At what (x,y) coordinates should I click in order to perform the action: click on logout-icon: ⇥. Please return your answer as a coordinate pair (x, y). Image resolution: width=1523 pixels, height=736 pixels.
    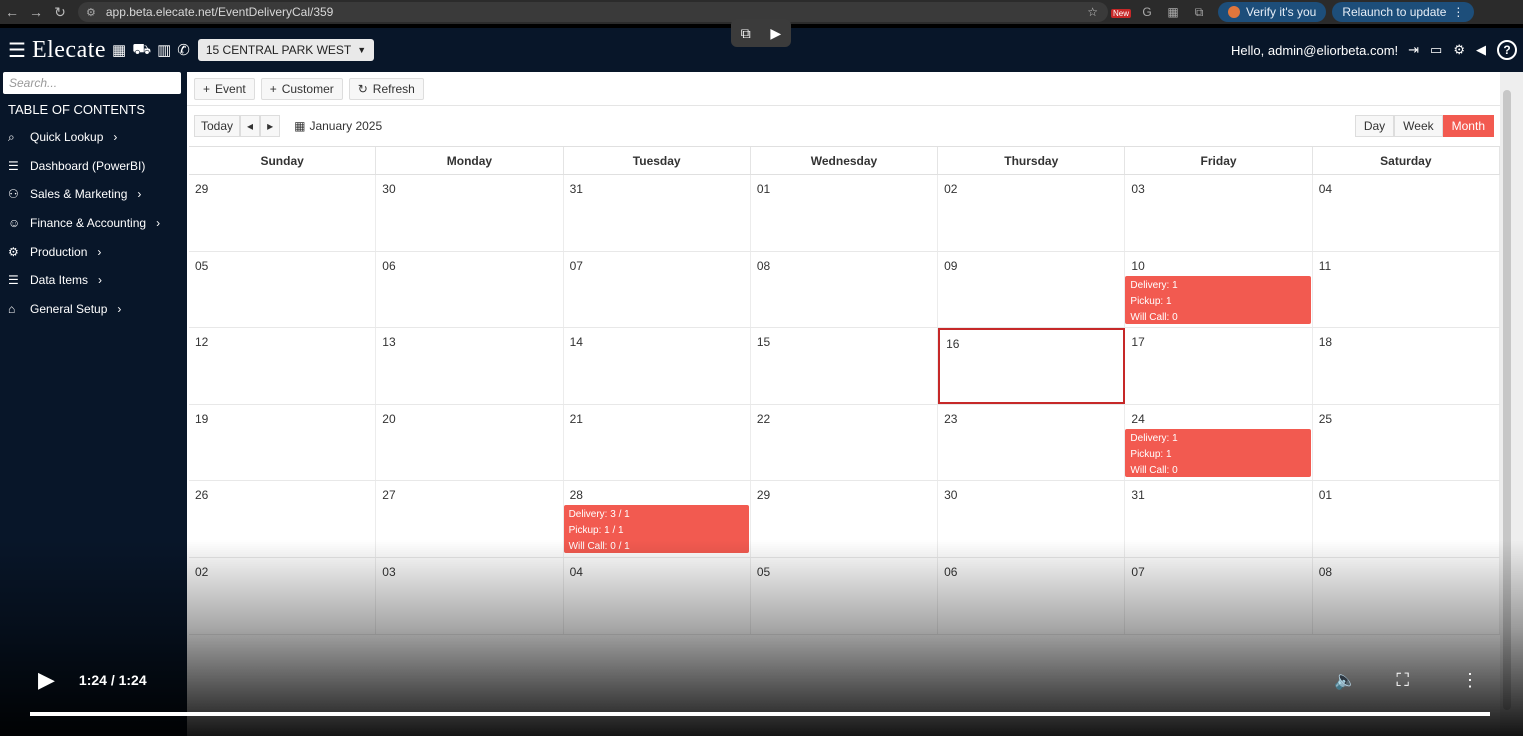
    Looking at the image, I should click on (1413, 50).